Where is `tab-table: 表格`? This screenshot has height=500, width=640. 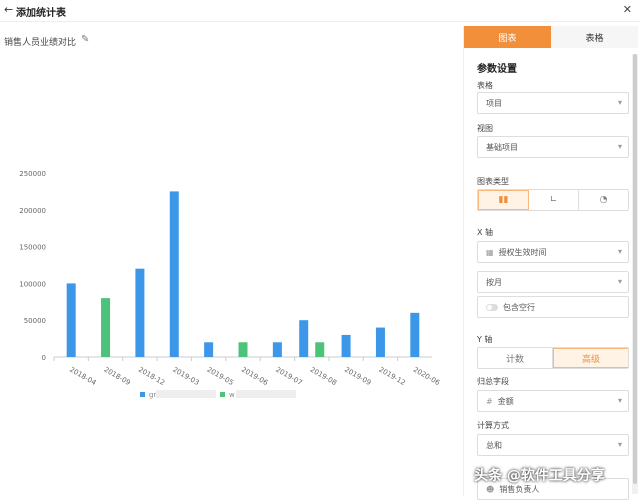
tab-table: 表格 is located at coordinates (594, 37).